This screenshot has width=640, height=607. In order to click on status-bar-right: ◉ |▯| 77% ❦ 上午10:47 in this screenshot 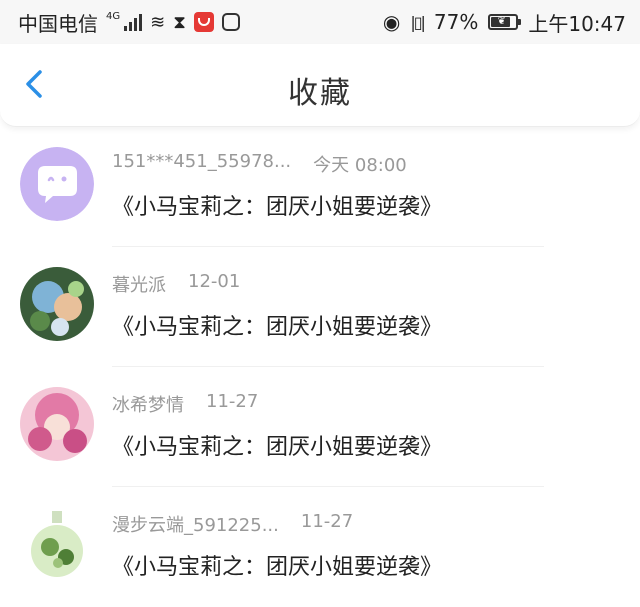, I will do `click(504, 22)`.